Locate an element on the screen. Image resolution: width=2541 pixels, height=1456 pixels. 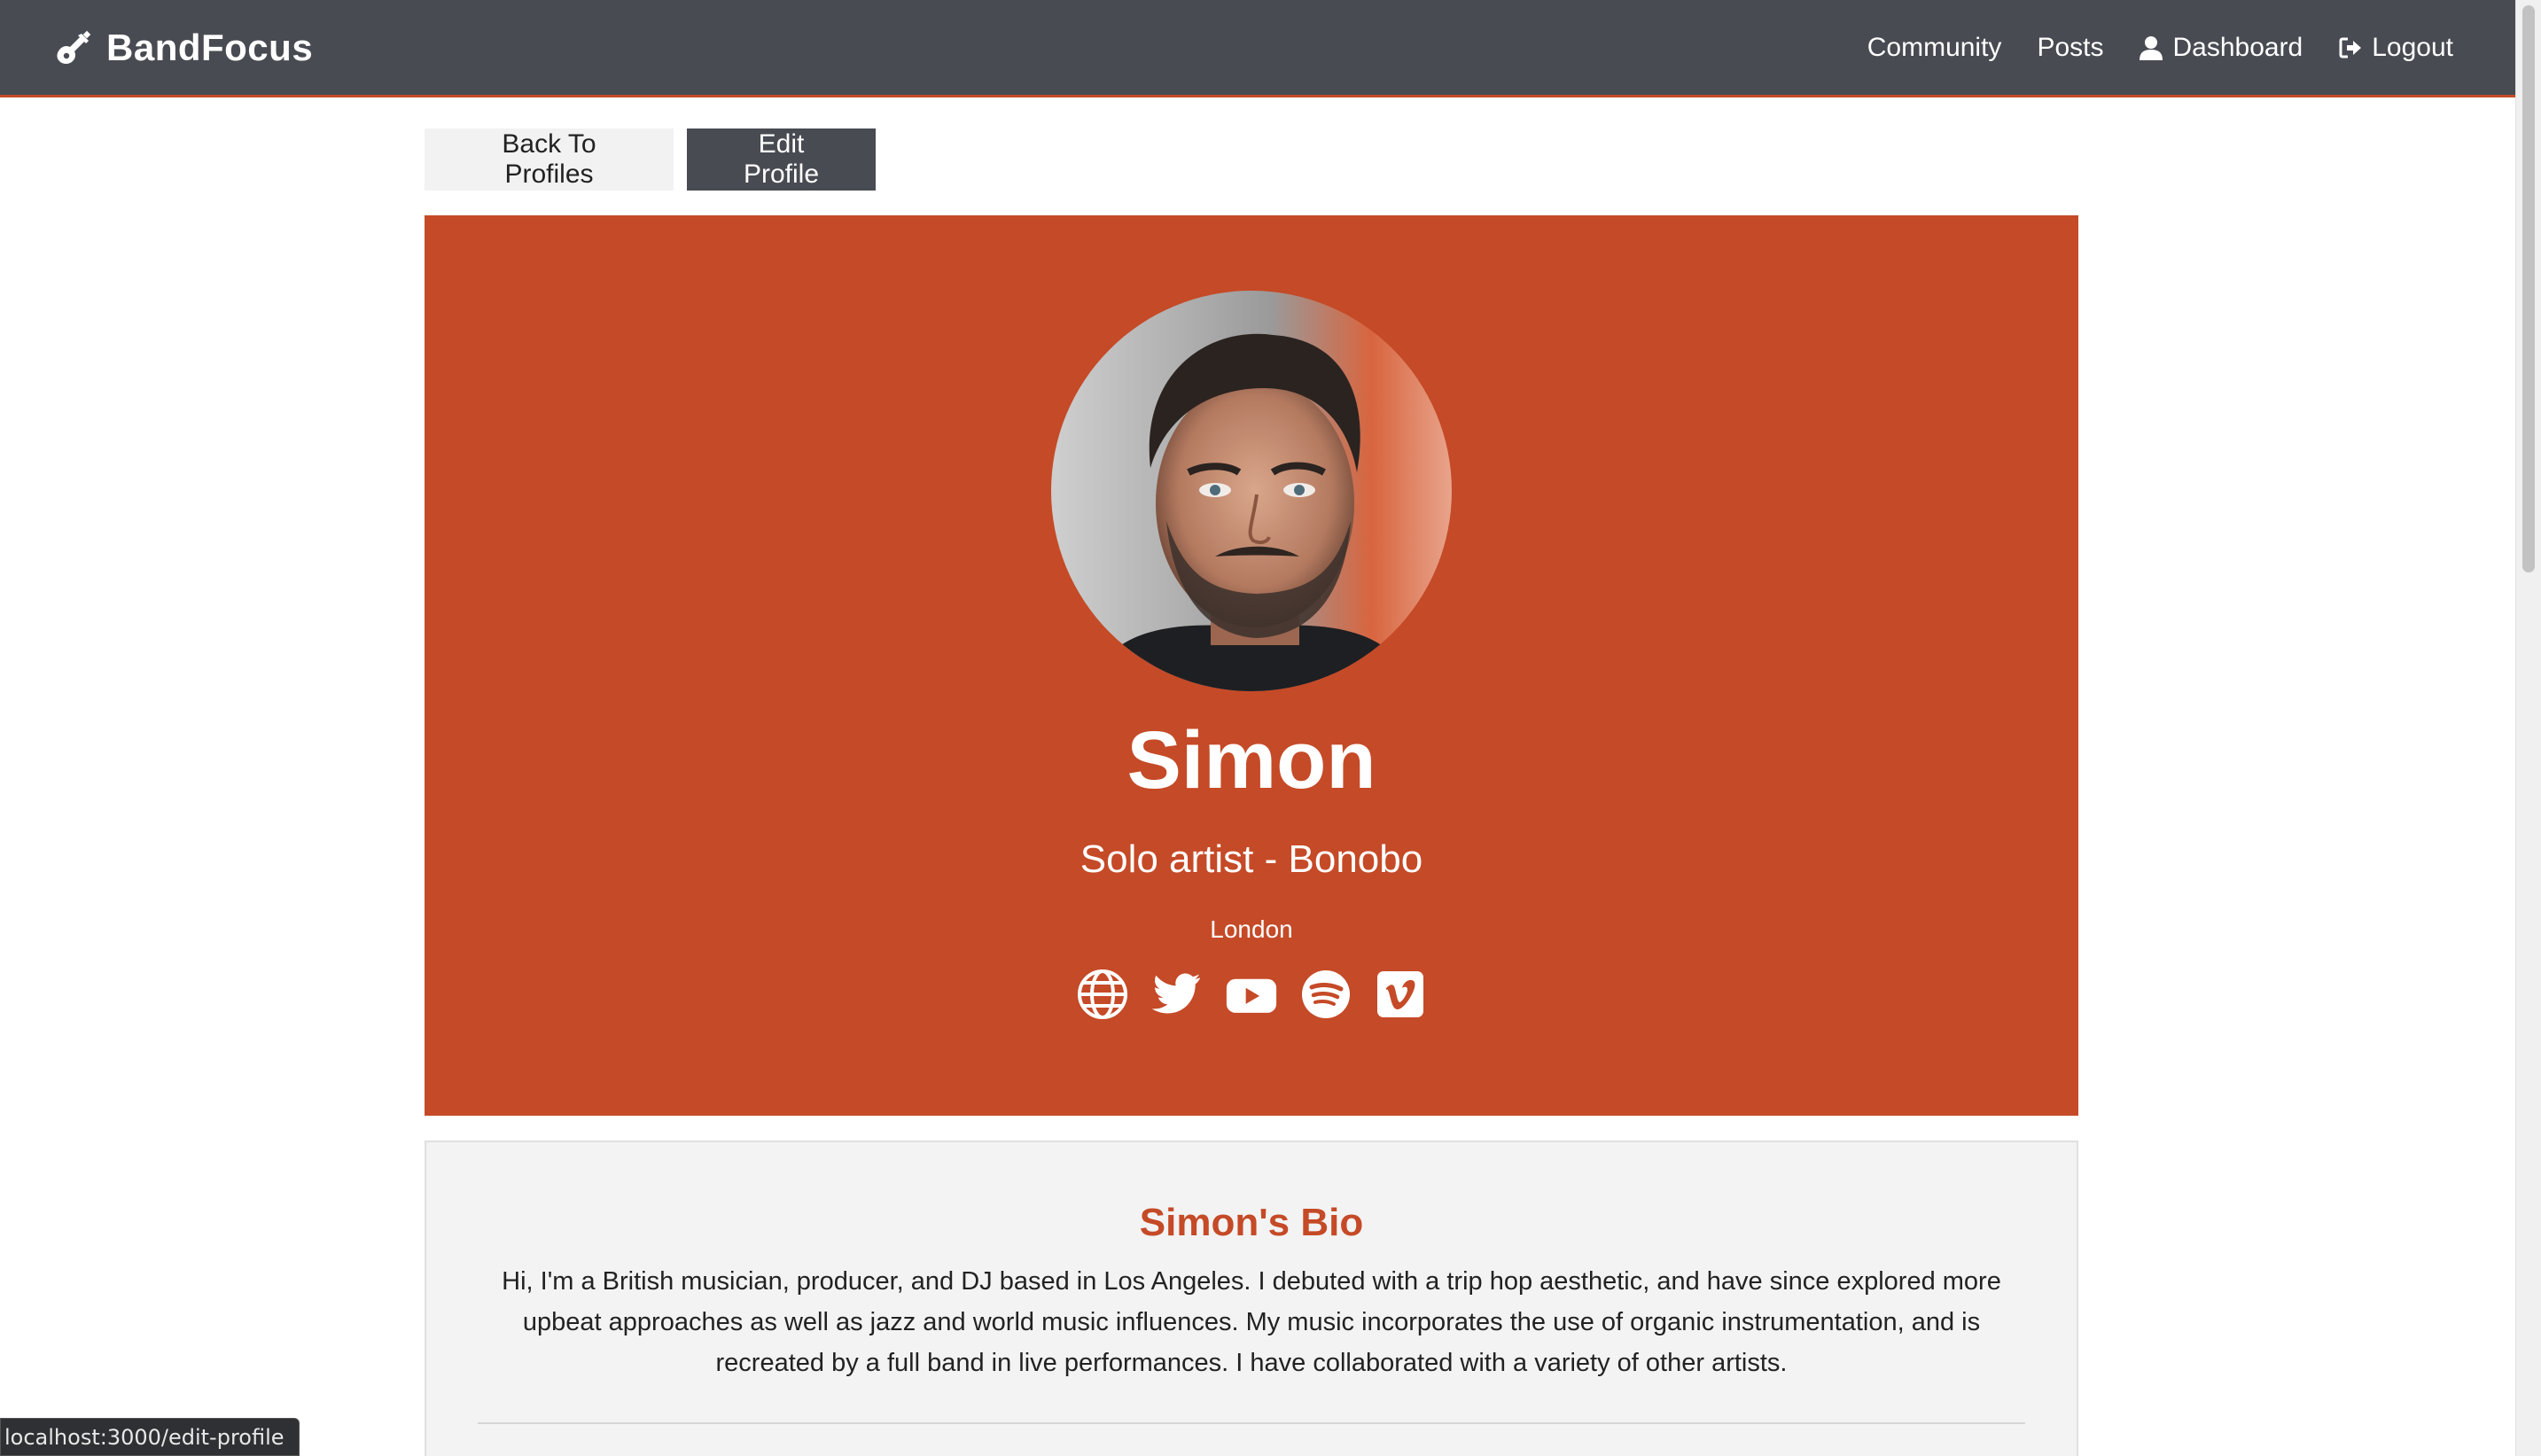
profile-actions: Back To Profiles Edit Profile is located at coordinates (650, 159).